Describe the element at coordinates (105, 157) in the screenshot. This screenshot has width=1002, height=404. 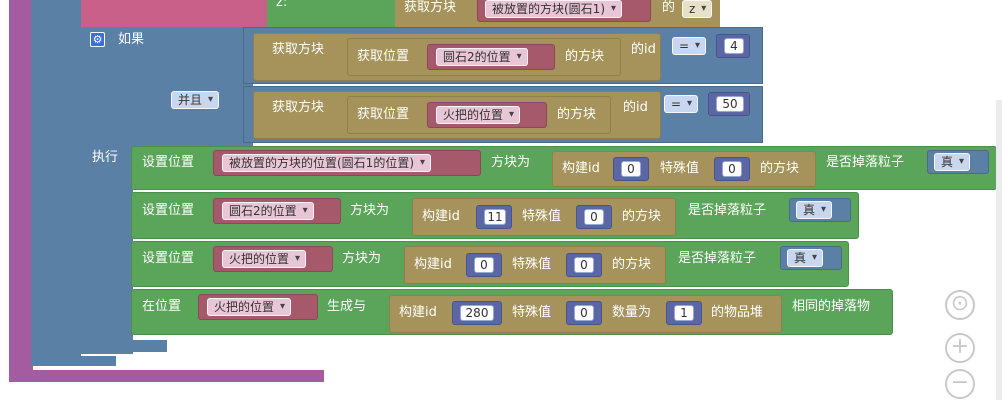
I see `do-label: 执行` at that location.